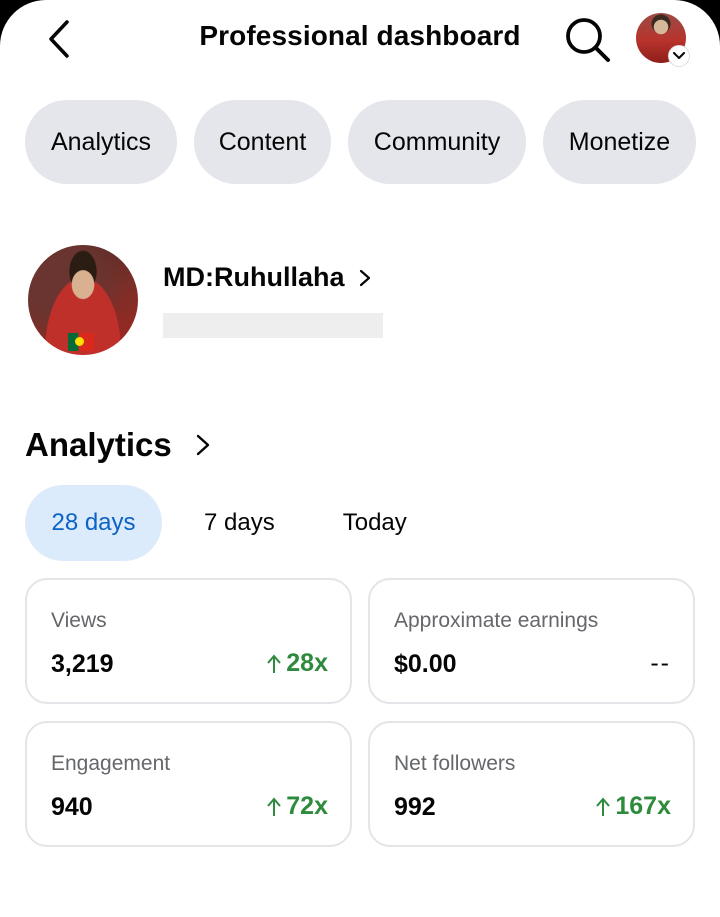  What do you see at coordinates (254, 277) in the screenshot?
I see `profile-name: MD:Ruhullaha` at bounding box center [254, 277].